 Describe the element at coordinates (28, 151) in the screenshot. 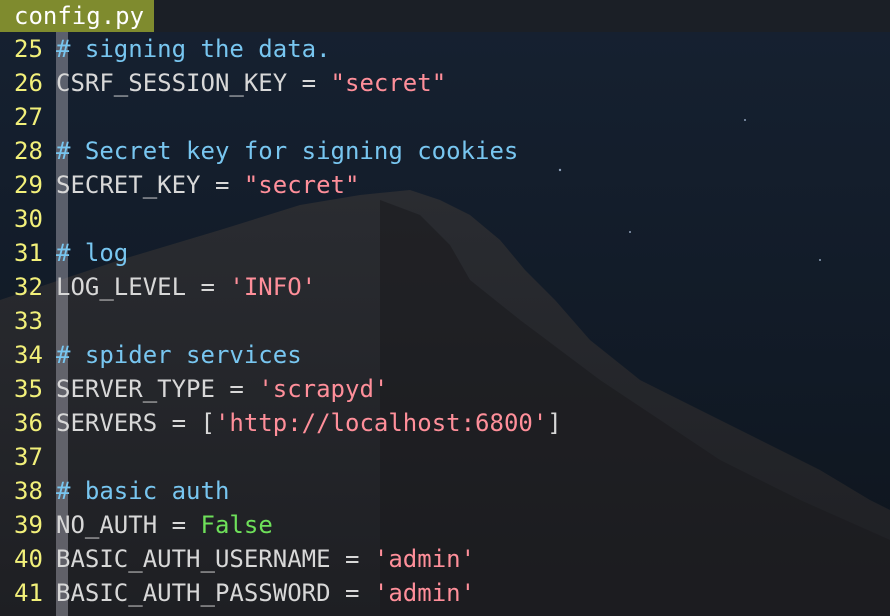

I see `line-number: 28` at that location.